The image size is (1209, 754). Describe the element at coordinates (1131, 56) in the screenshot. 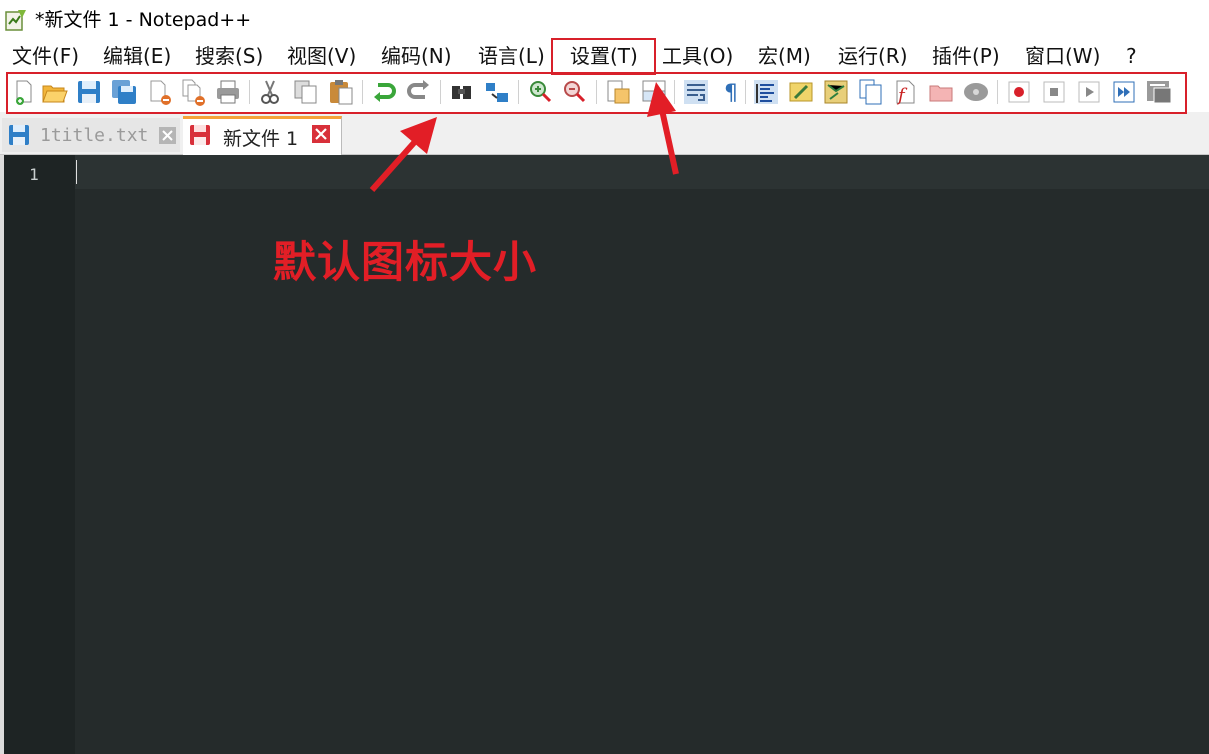

I see `menu-help: ?` at that location.